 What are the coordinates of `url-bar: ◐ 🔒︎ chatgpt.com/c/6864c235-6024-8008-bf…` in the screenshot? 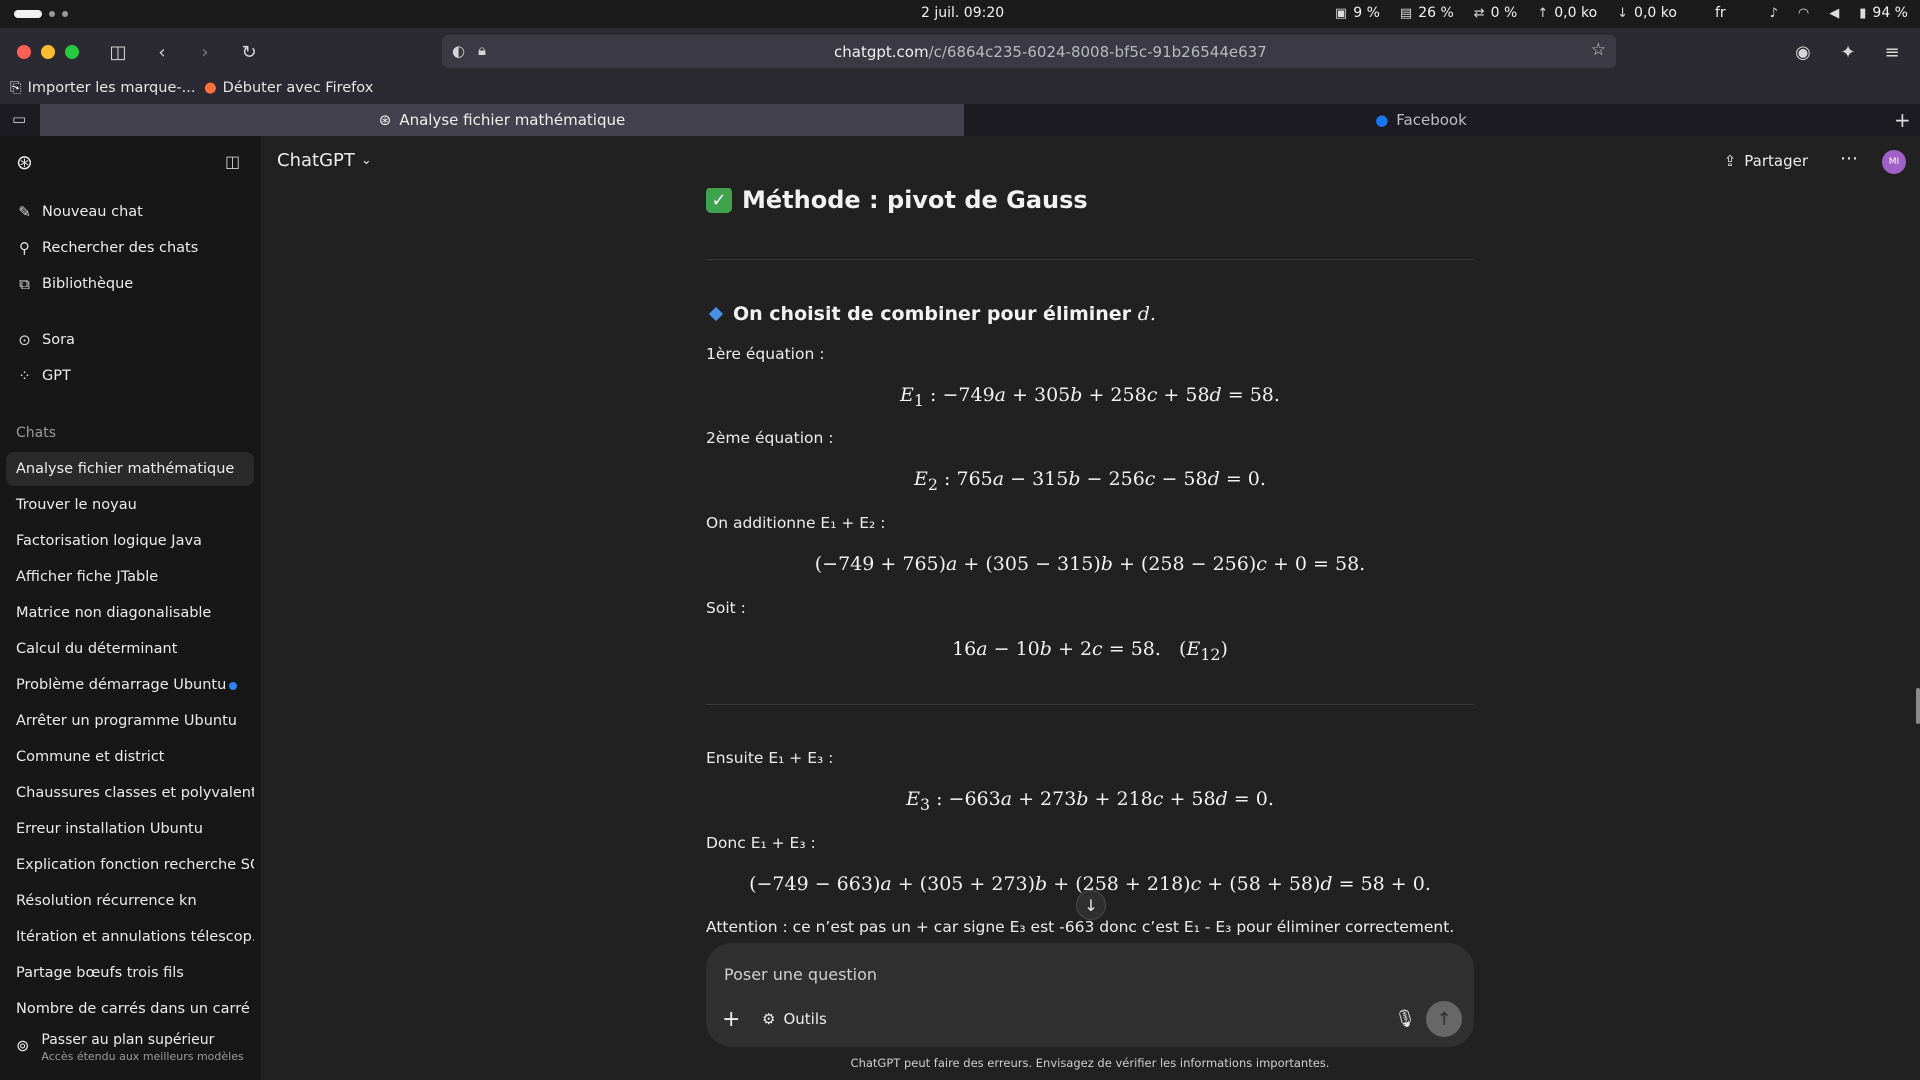 It's located at (1029, 51).